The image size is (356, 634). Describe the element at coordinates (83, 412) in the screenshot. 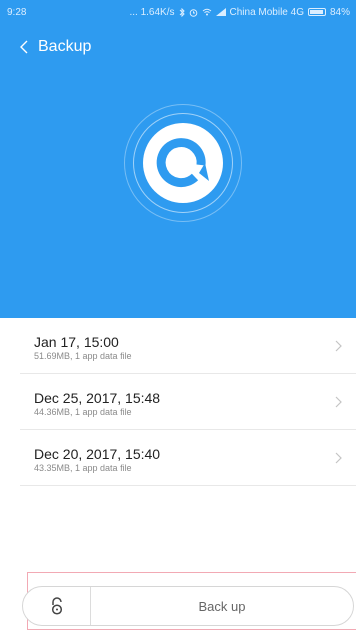

I see `backup-details: 44.36MB, 1 app data file` at that location.